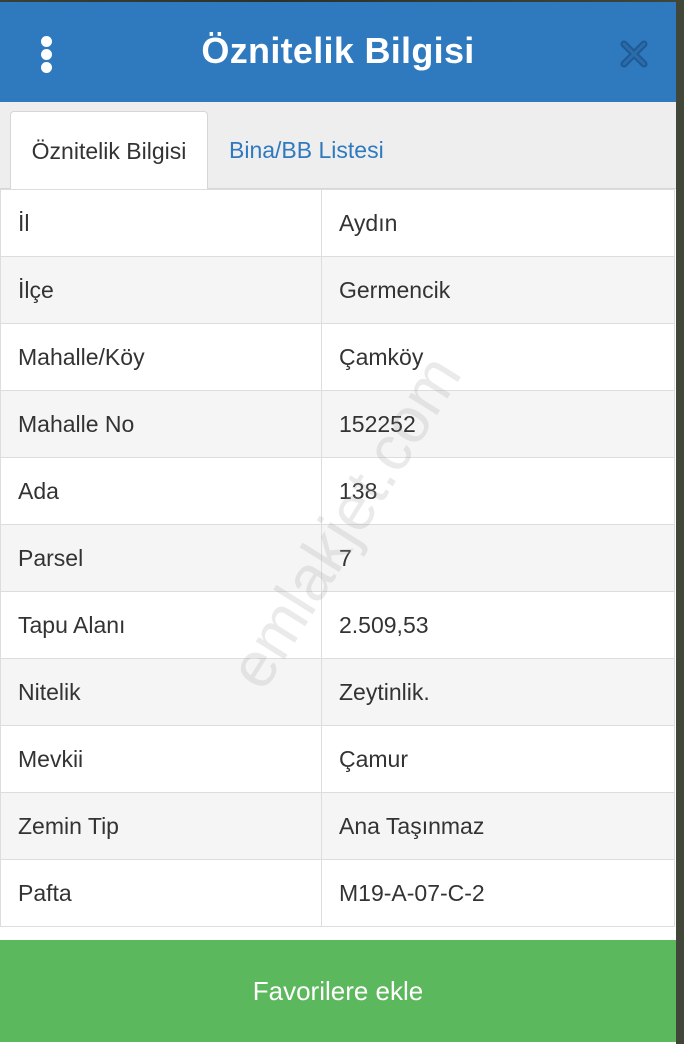 This screenshot has height=1044, width=684. I want to click on attribute-value: Aydın, so click(498, 223).